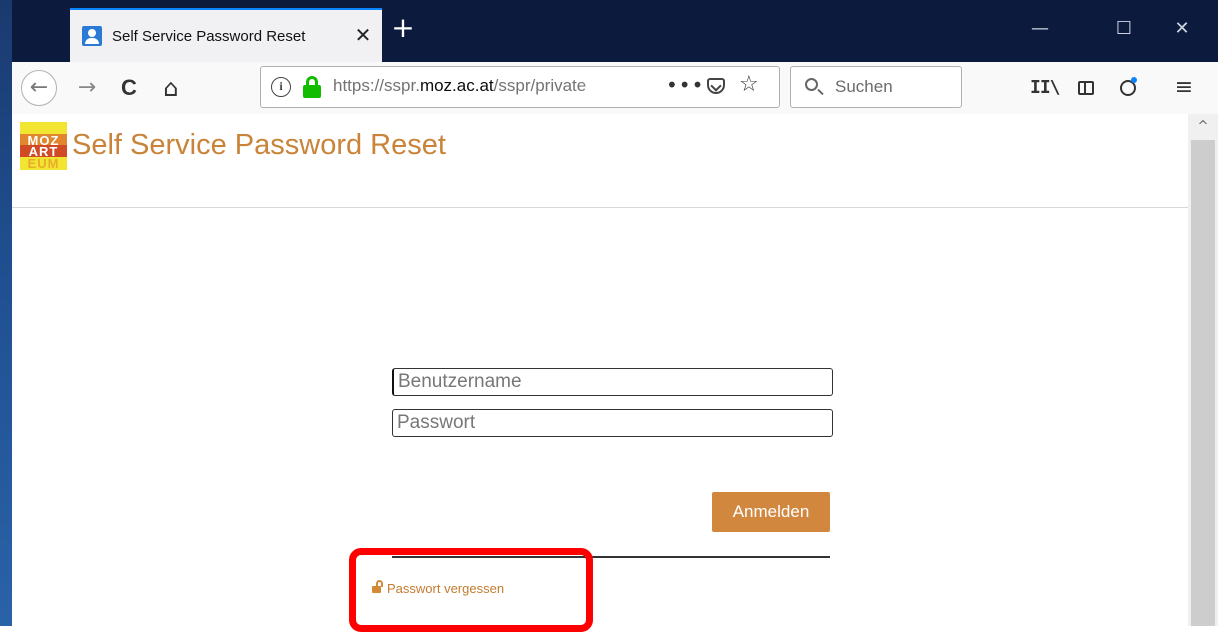 This screenshot has width=1218, height=632. Describe the element at coordinates (478, 86) in the screenshot. I see `url-text: https://sspr.moz.ac.at/sspr/private` at that location.